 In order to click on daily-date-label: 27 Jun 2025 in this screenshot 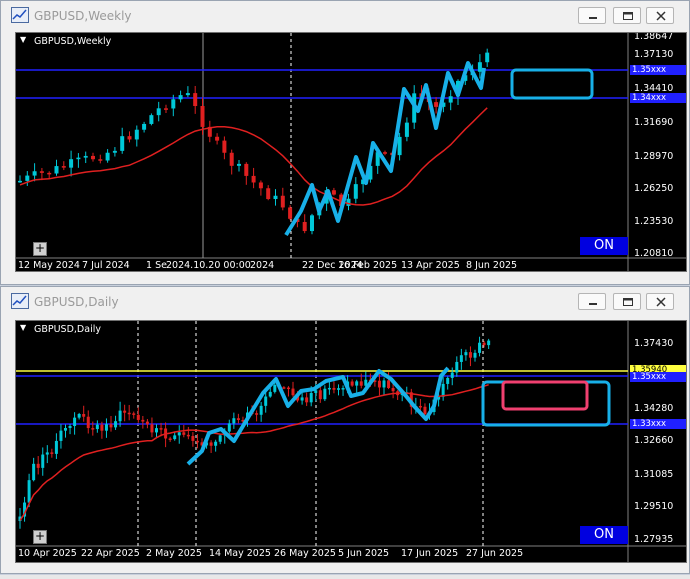, I will do `click(495, 553)`.